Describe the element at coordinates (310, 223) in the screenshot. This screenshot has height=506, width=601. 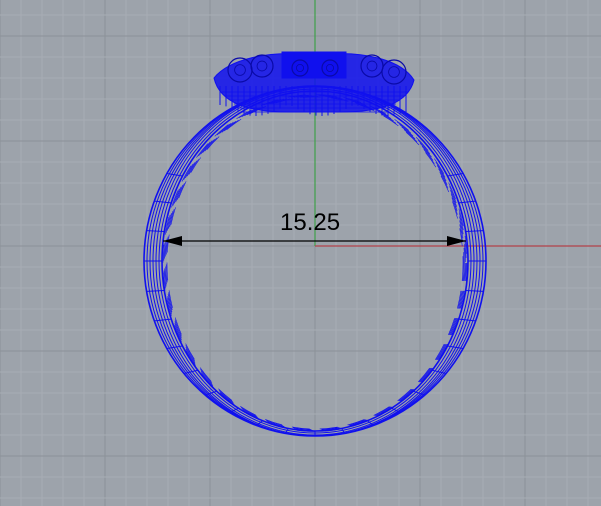
I see `dimension-value-label: 15.25` at that location.